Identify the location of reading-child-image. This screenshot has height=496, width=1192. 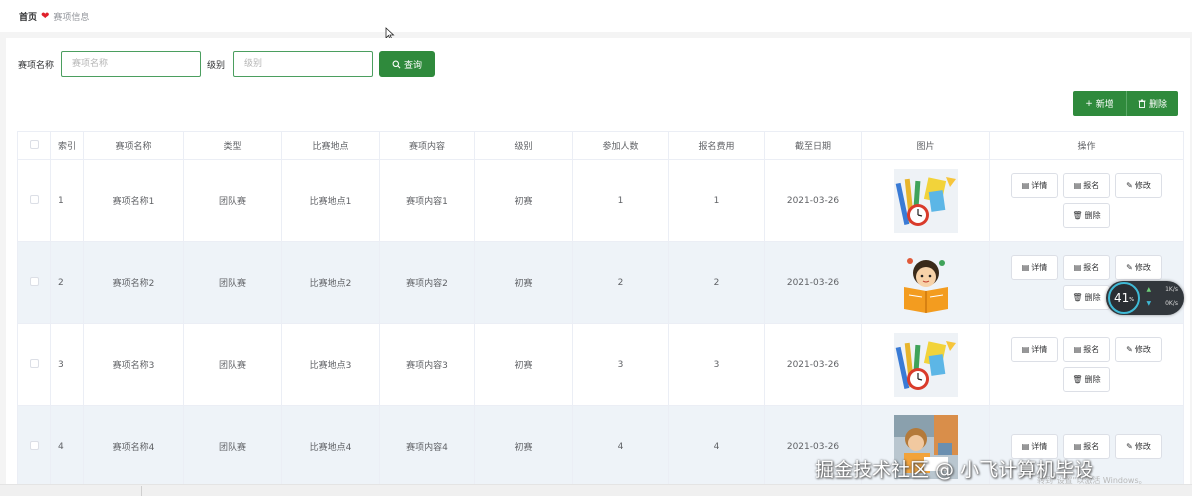
(925, 282).